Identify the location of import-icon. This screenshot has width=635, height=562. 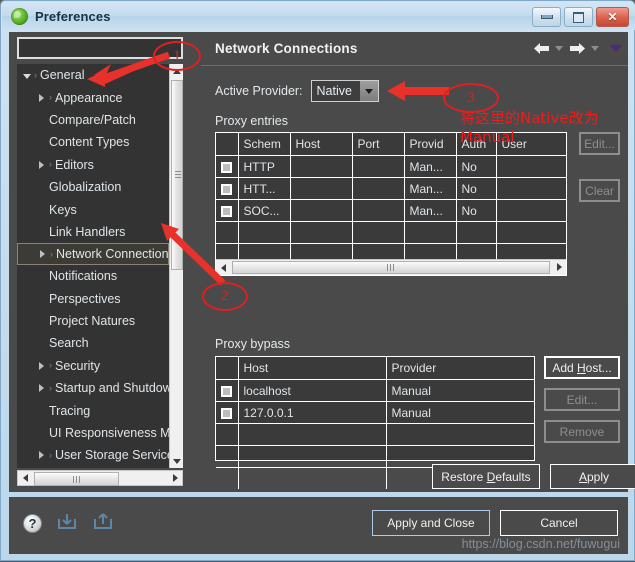
(67, 523).